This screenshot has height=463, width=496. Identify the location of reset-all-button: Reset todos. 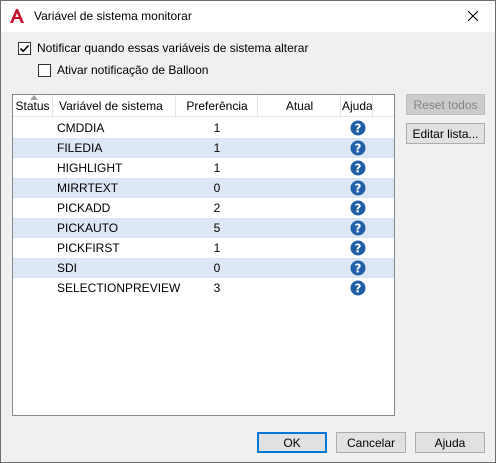
(445, 104).